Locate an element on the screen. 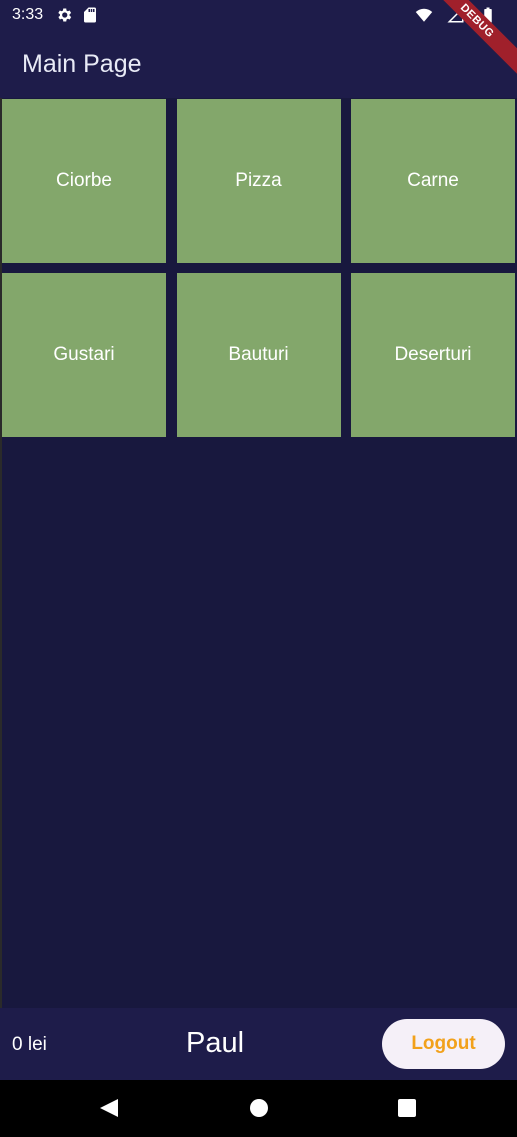  category-tile-gustari: Gustari is located at coordinates (84, 355).